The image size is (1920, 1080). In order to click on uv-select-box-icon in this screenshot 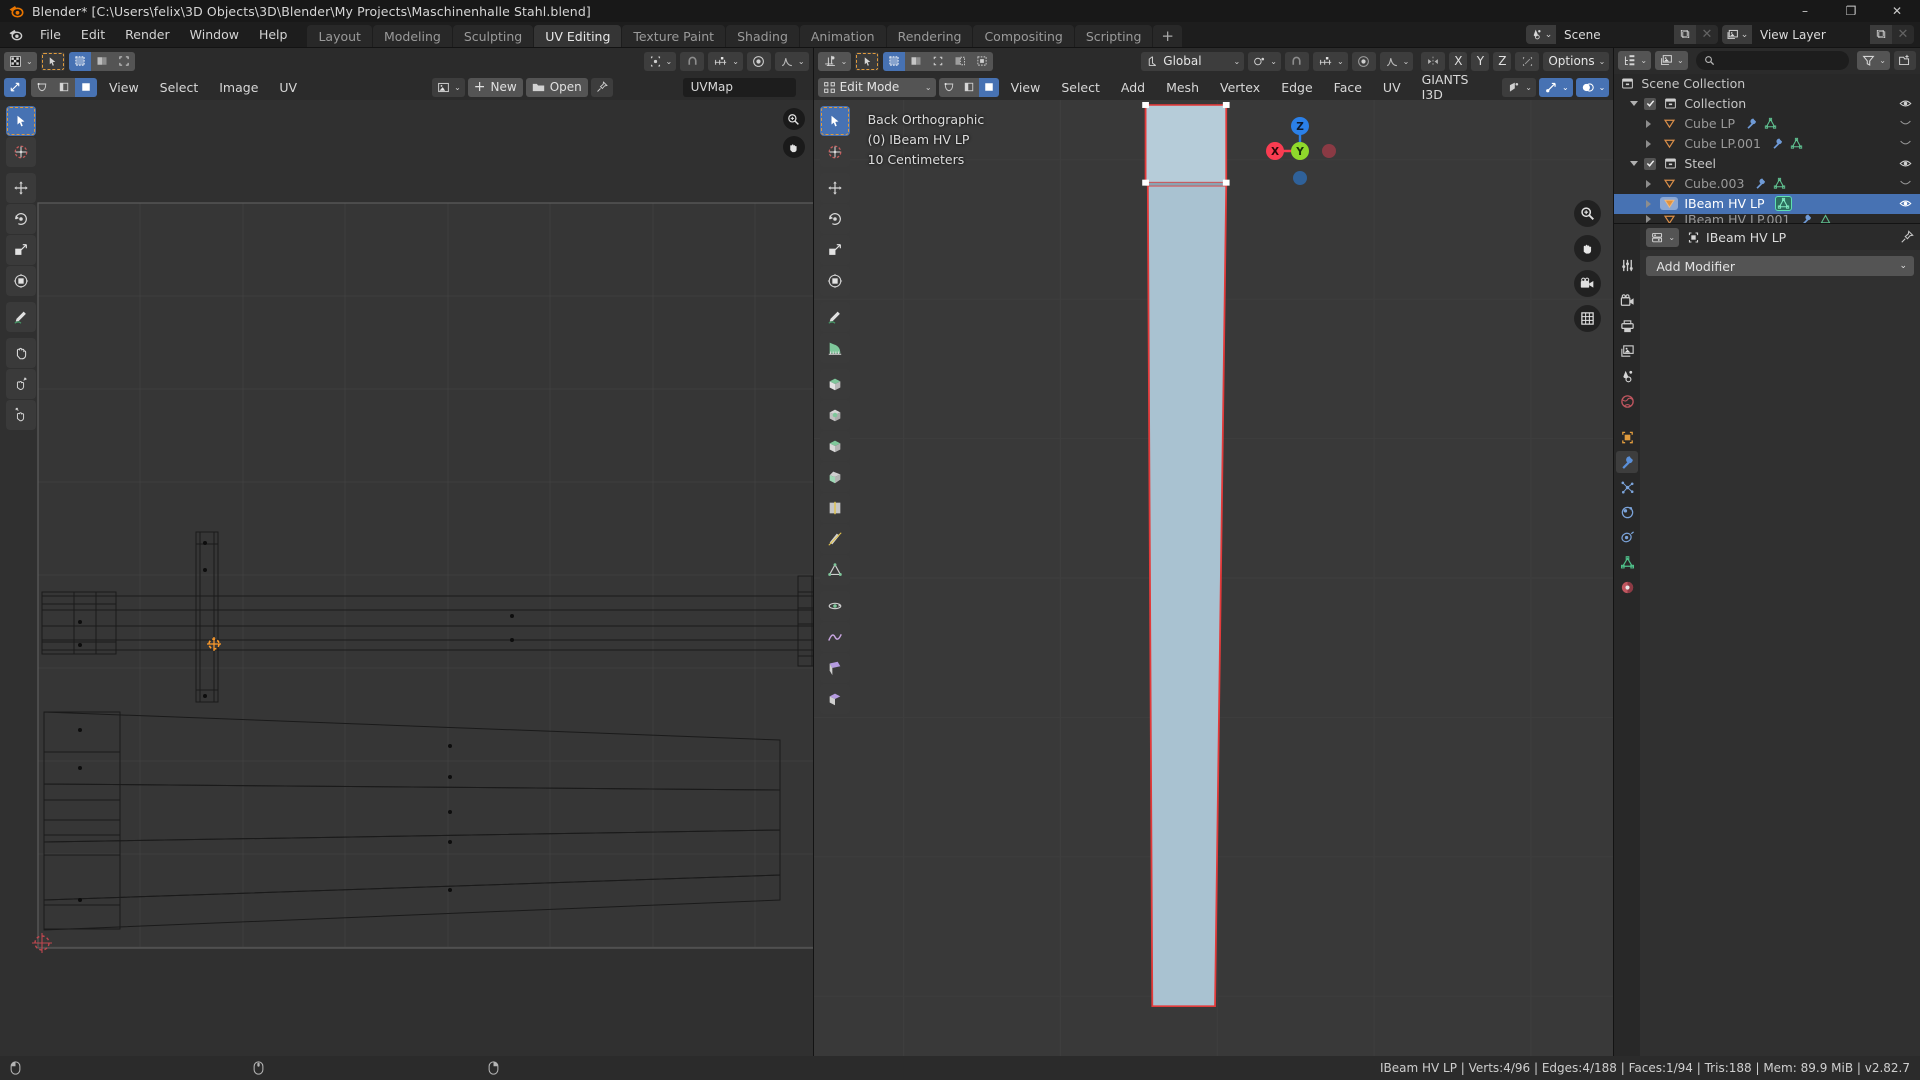, I will do `click(79, 61)`.